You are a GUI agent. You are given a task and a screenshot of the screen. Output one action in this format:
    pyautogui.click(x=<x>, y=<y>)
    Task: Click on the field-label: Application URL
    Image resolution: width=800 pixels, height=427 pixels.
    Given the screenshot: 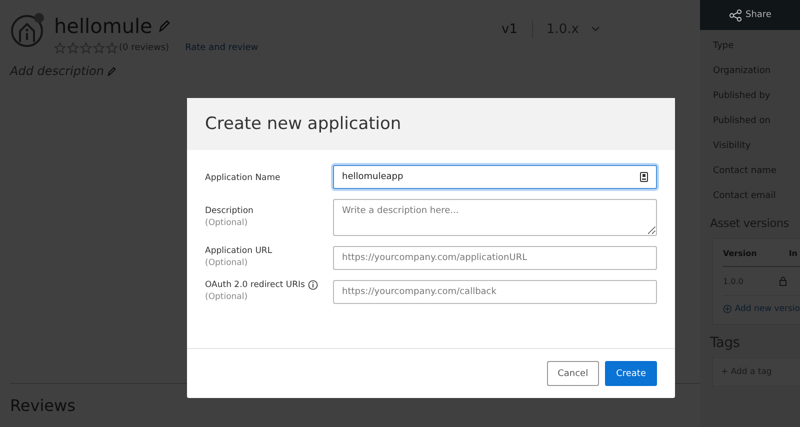 What is the action you would take?
    pyautogui.click(x=238, y=251)
    